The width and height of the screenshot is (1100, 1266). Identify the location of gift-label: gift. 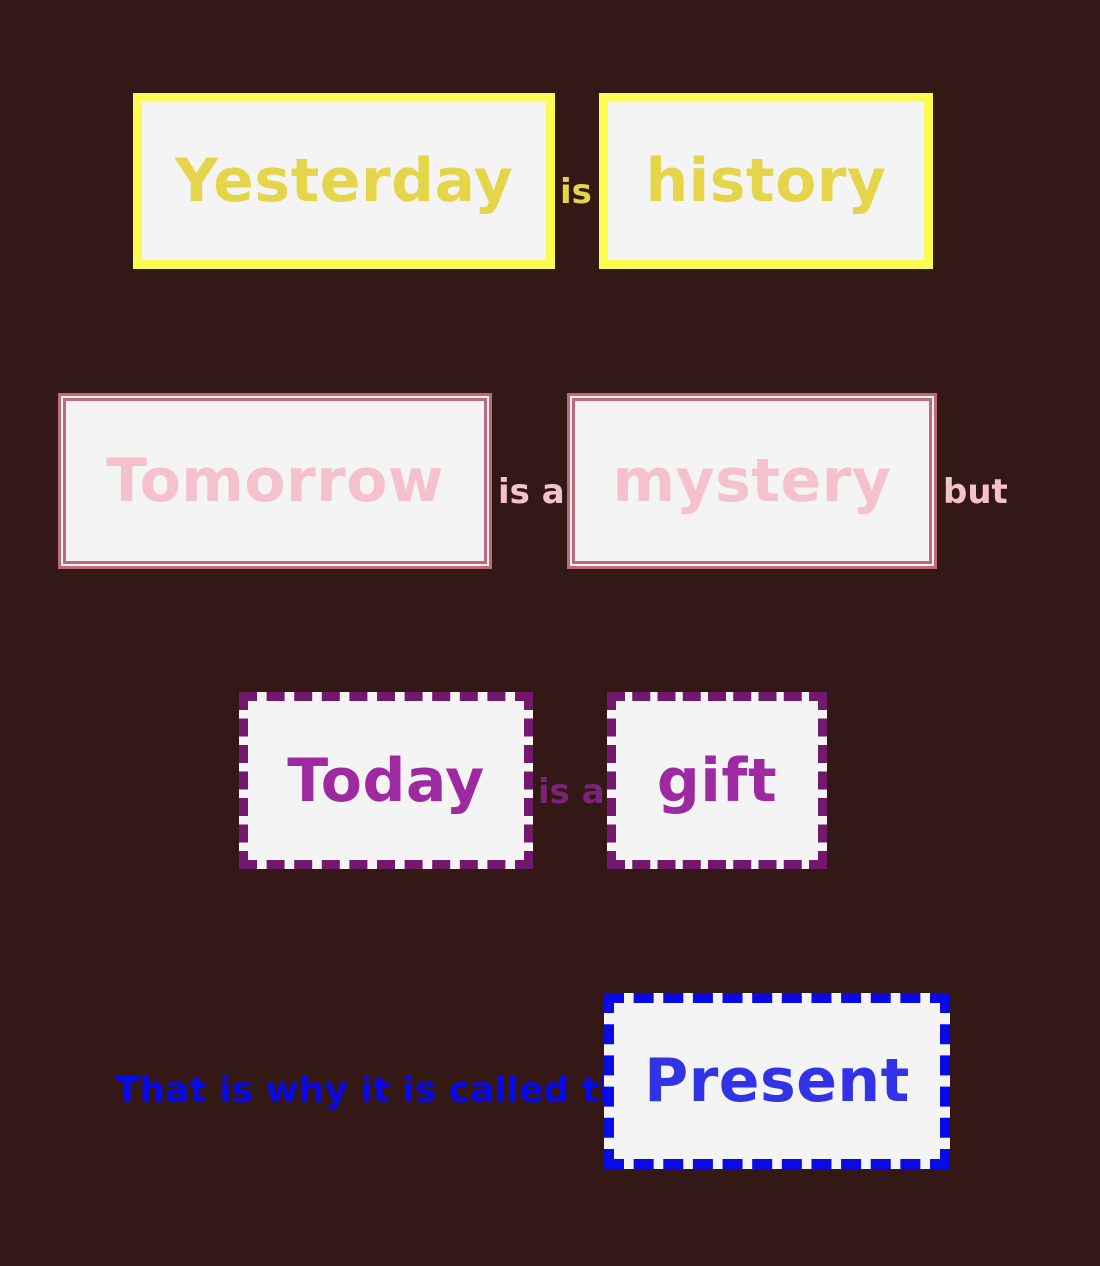
(717, 780).